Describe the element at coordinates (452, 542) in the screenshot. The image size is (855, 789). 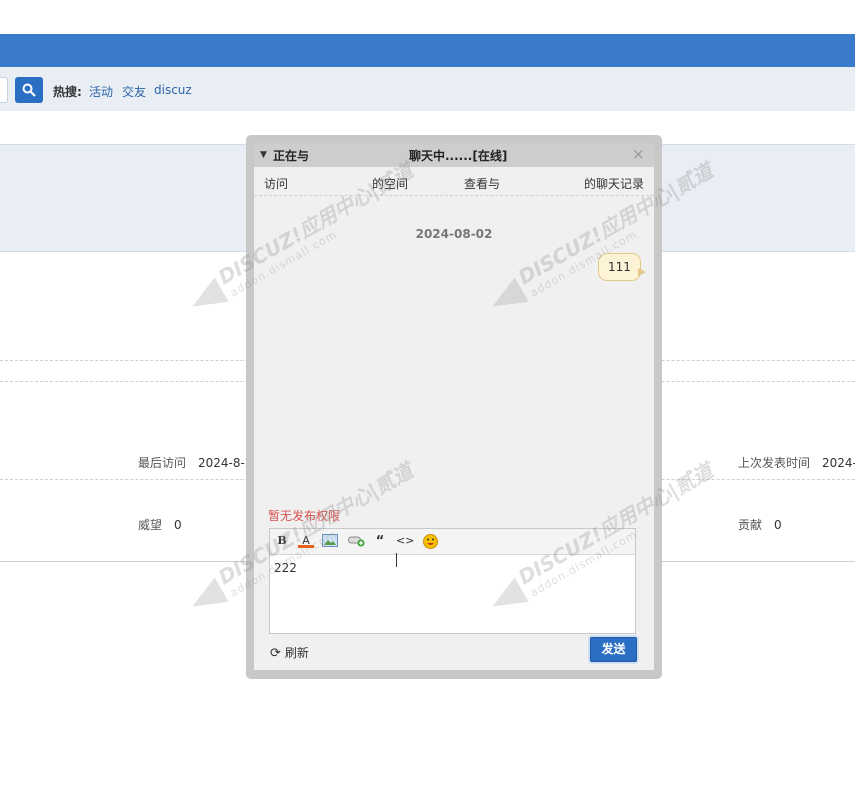
I see `editor-toolbar: B A “ <>` at that location.